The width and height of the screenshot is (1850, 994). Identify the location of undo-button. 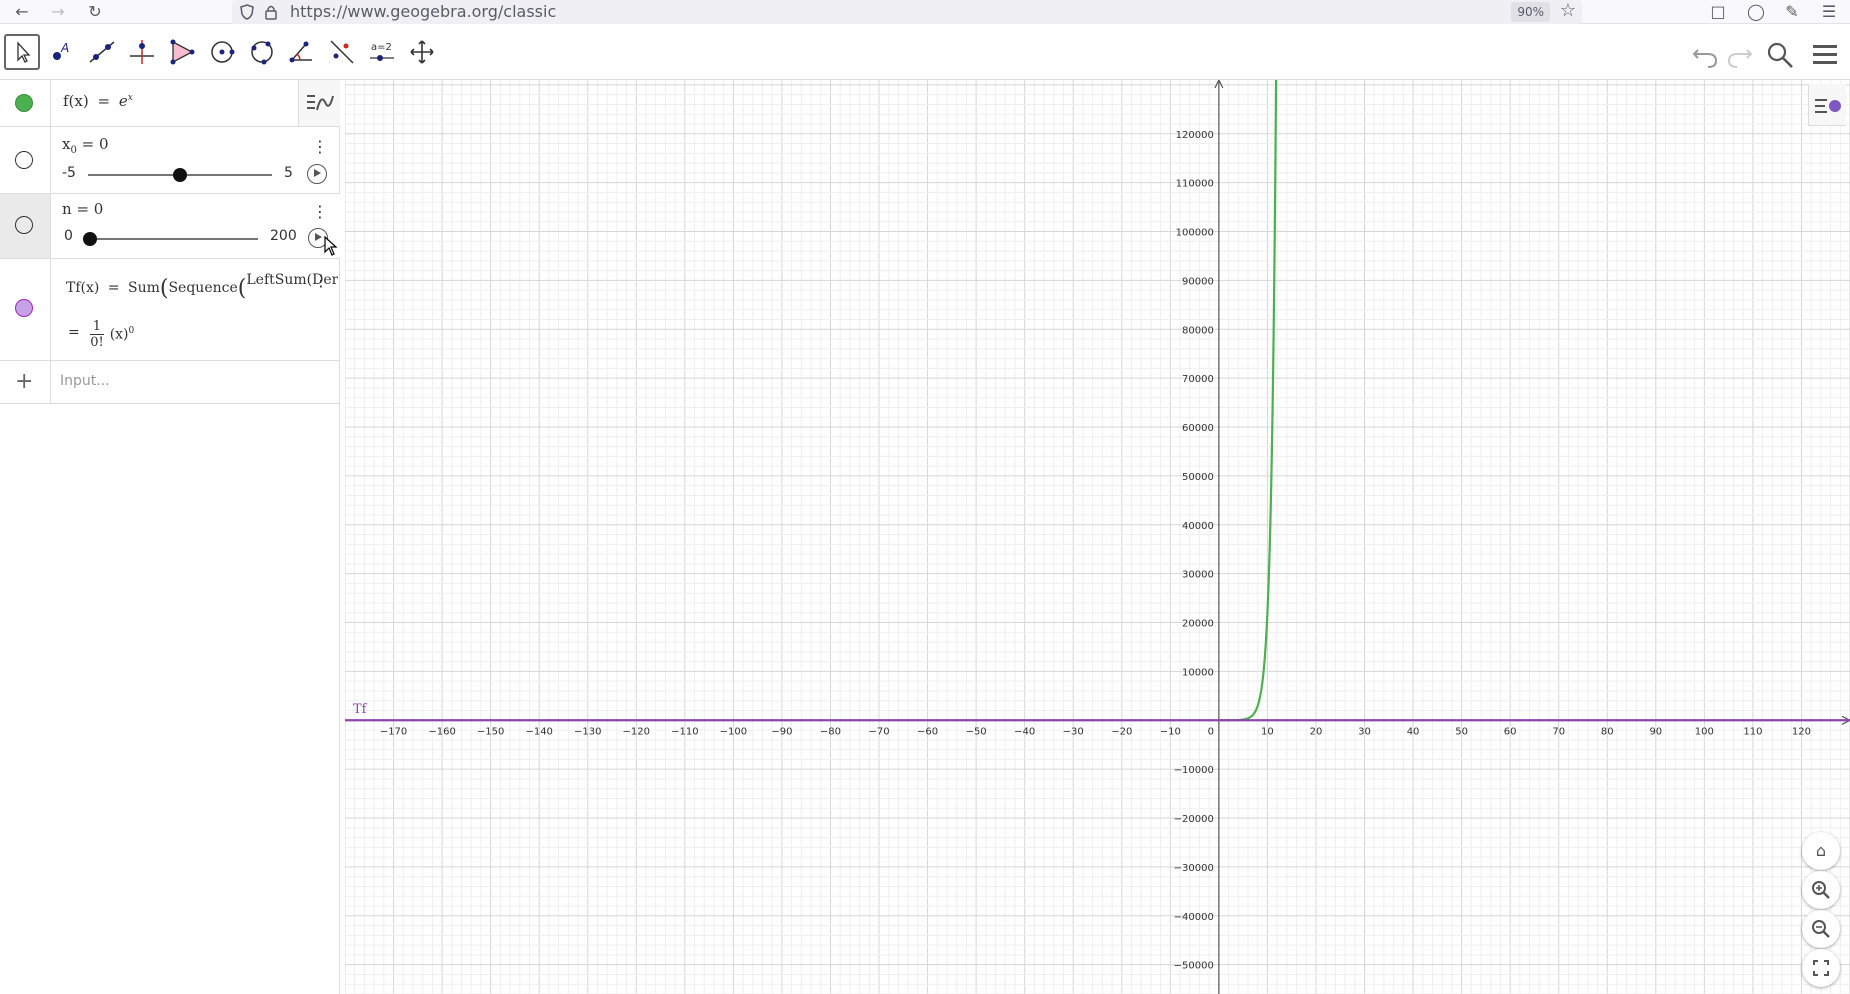
(1705, 55).